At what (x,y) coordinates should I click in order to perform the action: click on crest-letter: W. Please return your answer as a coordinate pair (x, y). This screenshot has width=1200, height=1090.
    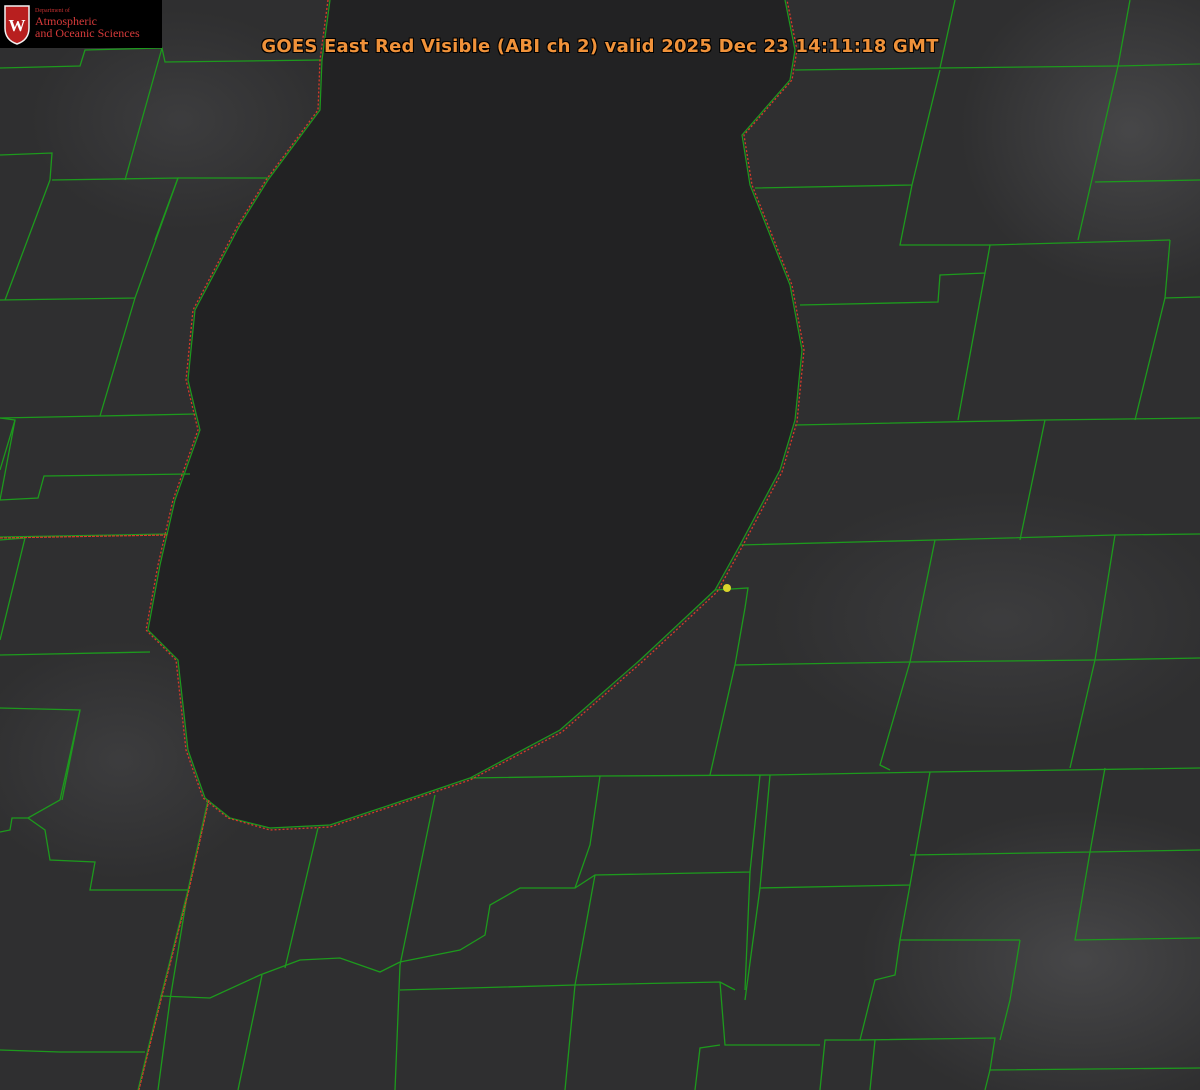
    Looking at the image, I should click on (17, 25).